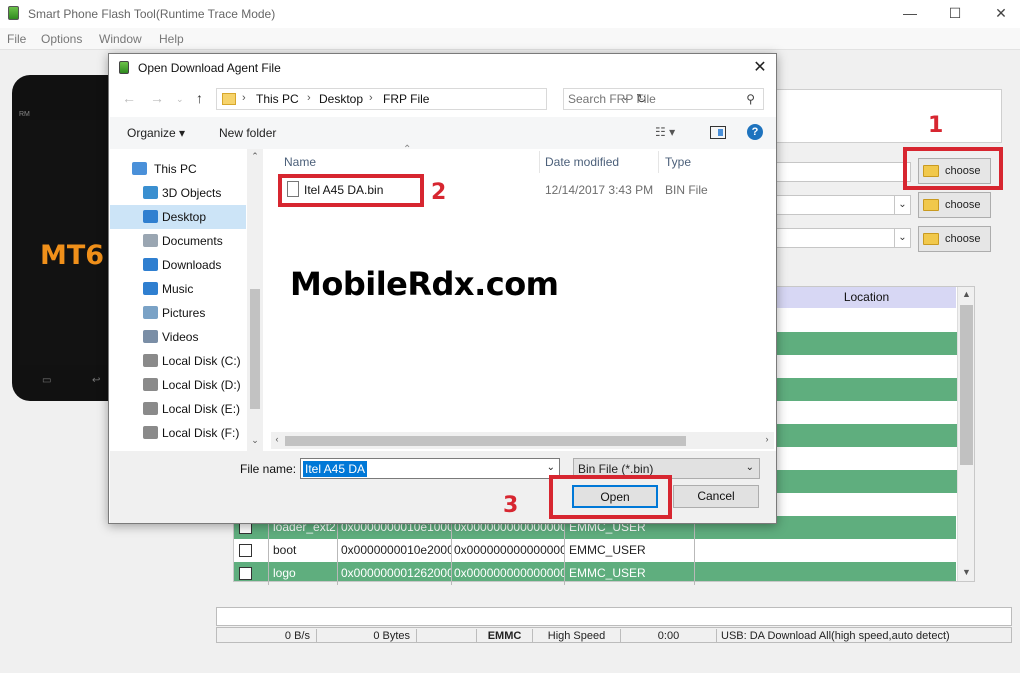 The height and width of the screenshot is (673, 1020). I want to click on choose-scatter-button: choose, so click(954, 205).